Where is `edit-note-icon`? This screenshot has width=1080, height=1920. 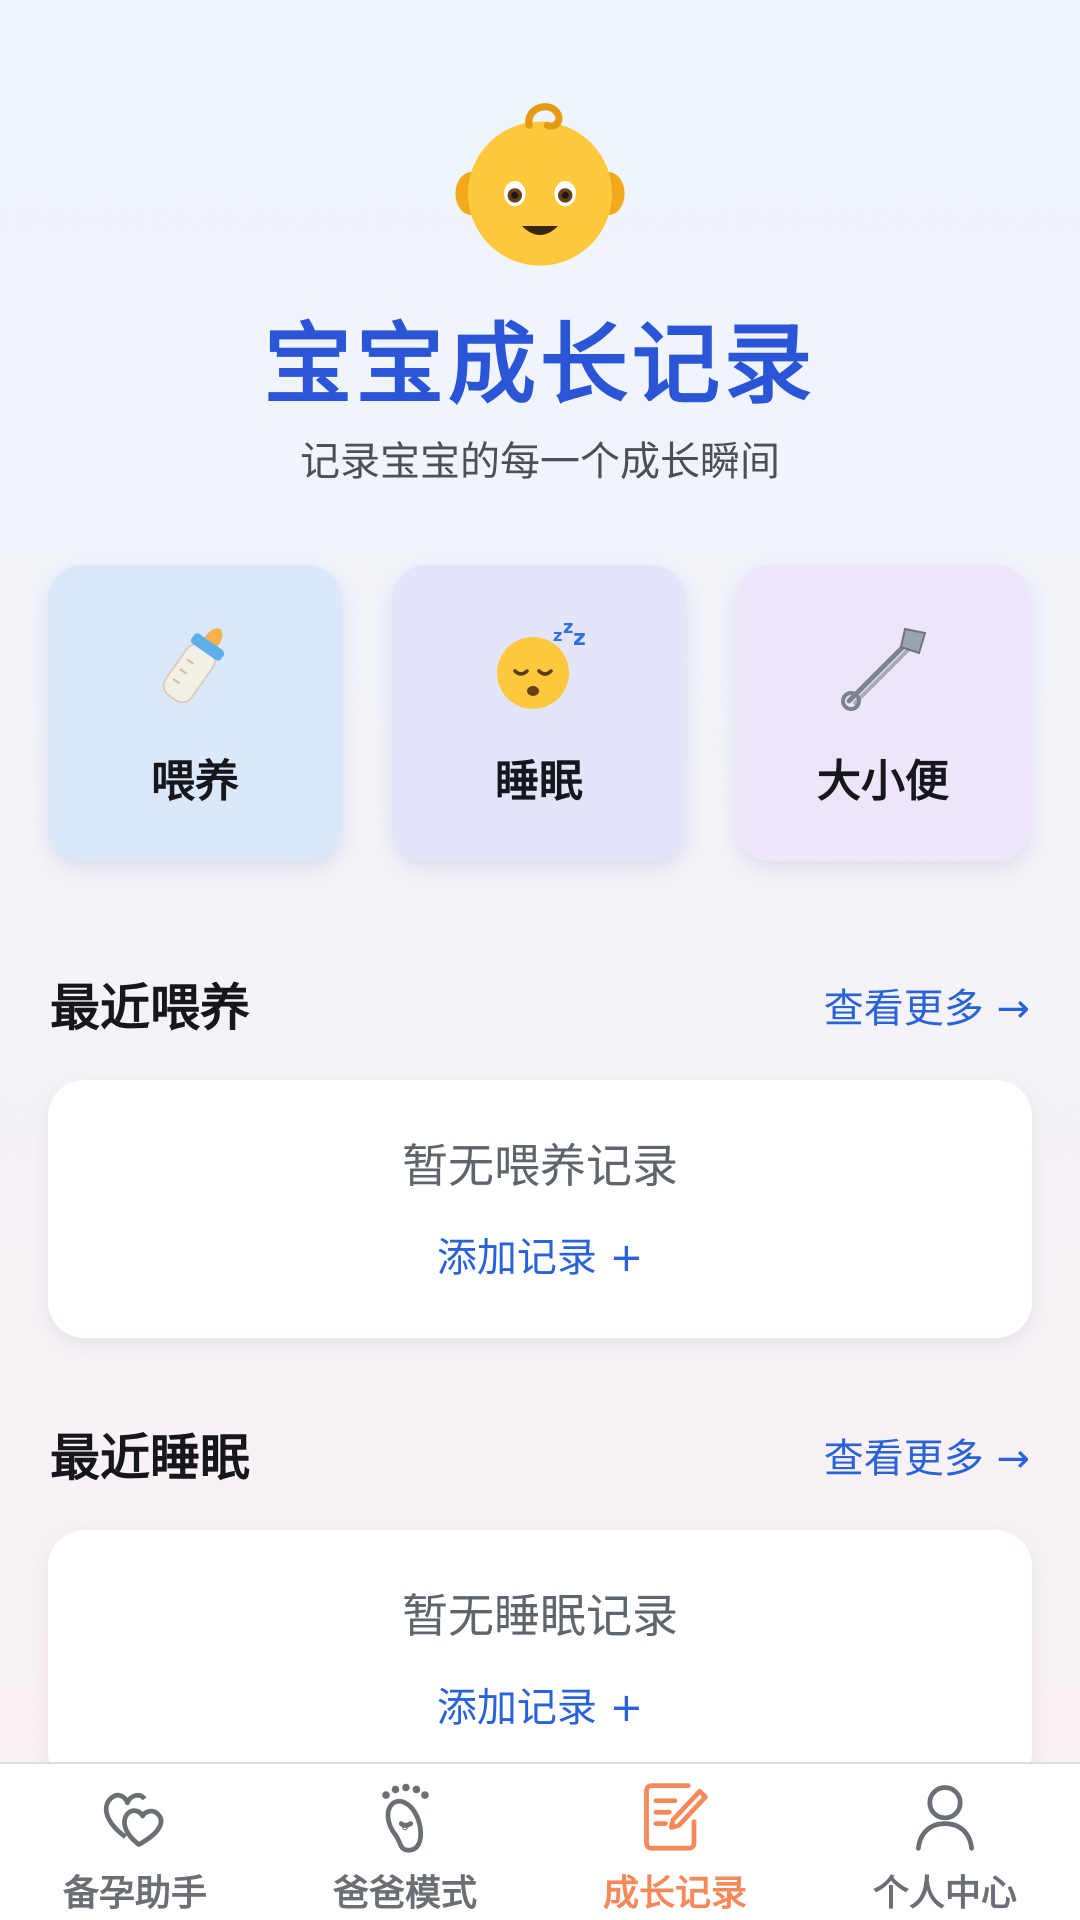 edit-note-icon is located at coordinates (676, 1817).